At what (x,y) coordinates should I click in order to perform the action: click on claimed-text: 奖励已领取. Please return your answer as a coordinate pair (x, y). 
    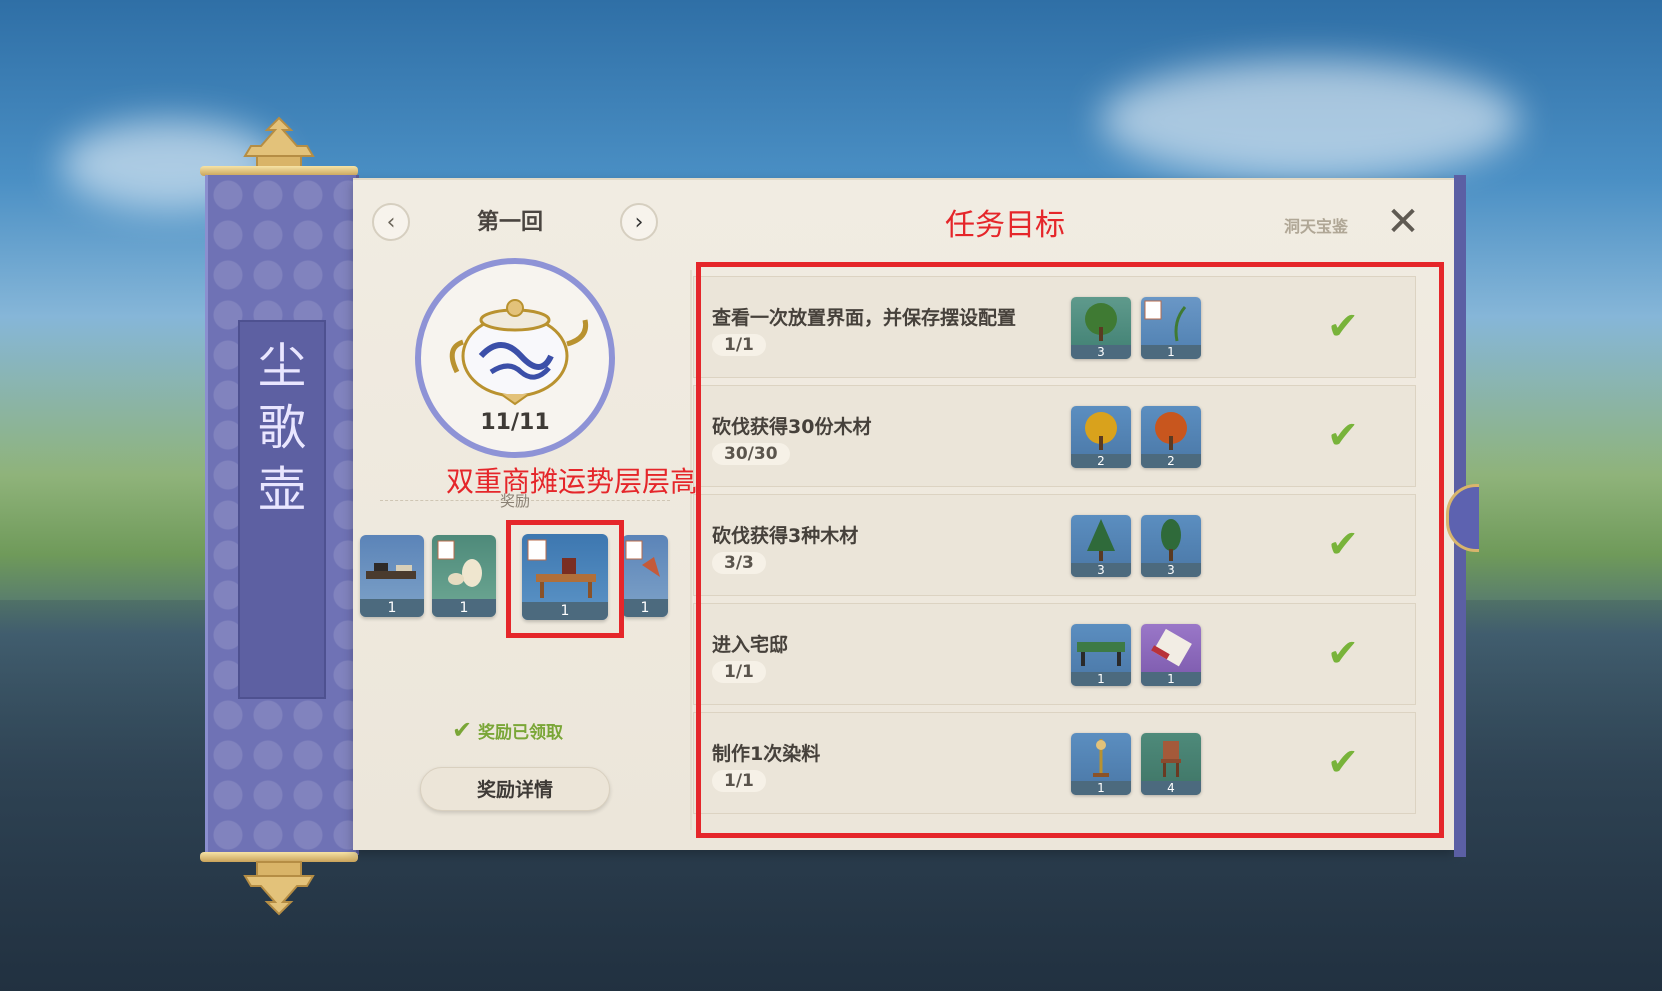
    Looking at the image, I should click on (521, 733).